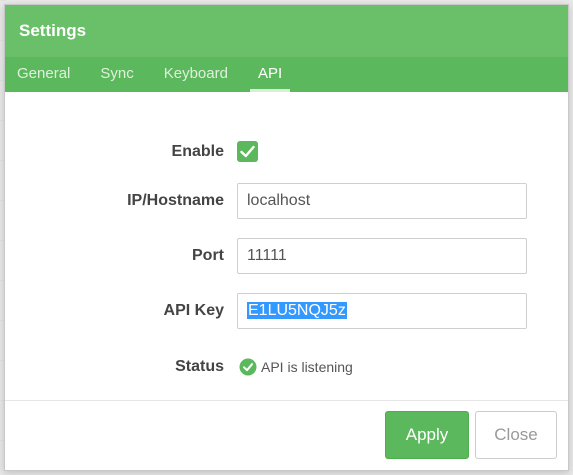 The height and width of the screenshot is (475, 573). What do you see at coordinates (382, 256) in the screenshot?
I see `port-input: 11111` at bounding box center [382, 256].